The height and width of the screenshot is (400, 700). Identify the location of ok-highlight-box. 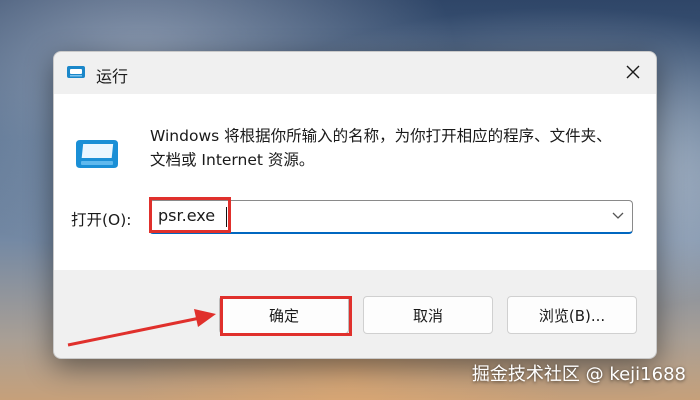
(286, 316).